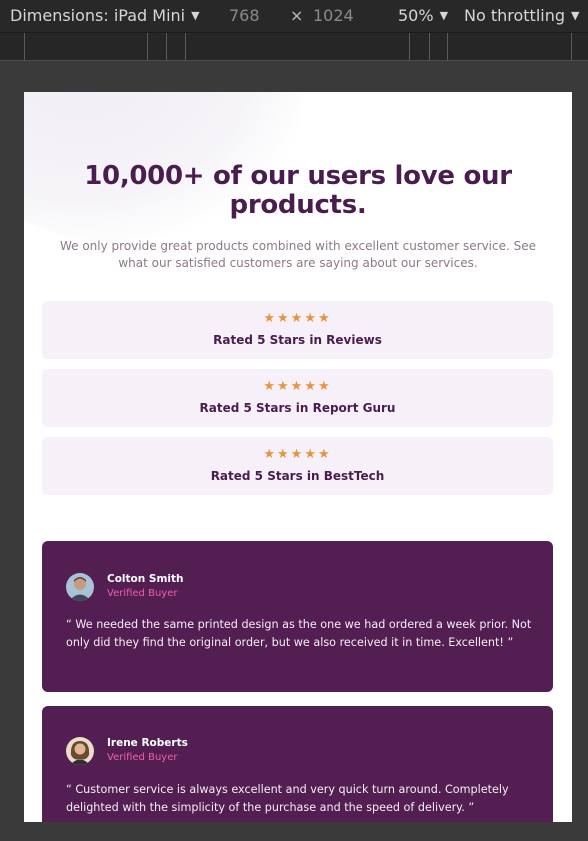 The width and height of the screenshot is (588, 841). Describe the element at coordinates (297, 340) in the screenshot. I see `rating-label: Rated 5 Stars in Reviews` at that location.